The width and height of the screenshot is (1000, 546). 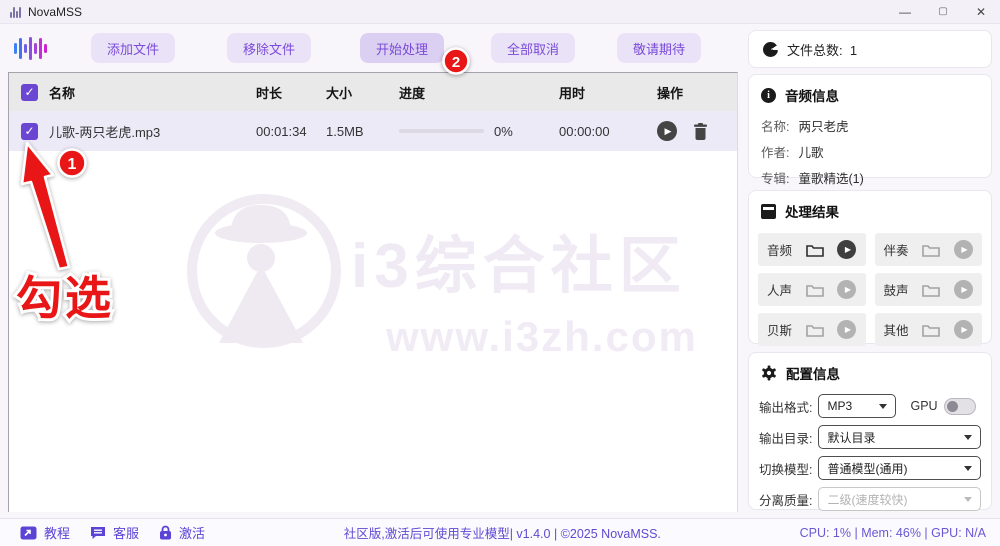 I want to click on lock-icon, so click(x=166, y=532).